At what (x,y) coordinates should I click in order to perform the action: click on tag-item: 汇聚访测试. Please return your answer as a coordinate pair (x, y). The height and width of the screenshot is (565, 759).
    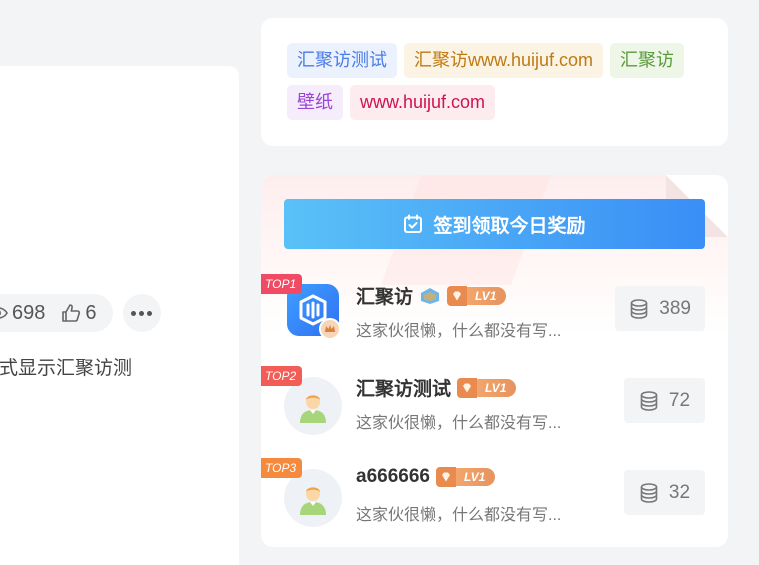
    Looking at the image, I should click on (342, 60).